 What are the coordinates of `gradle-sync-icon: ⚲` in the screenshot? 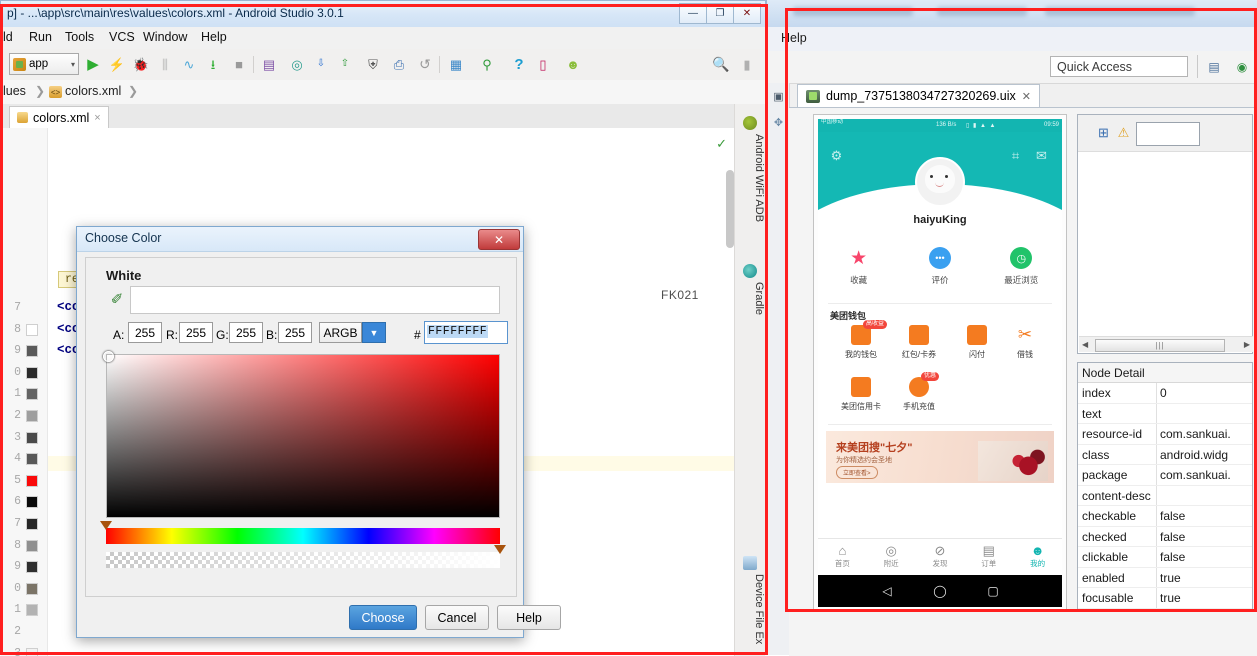 It's located at (487, 64).